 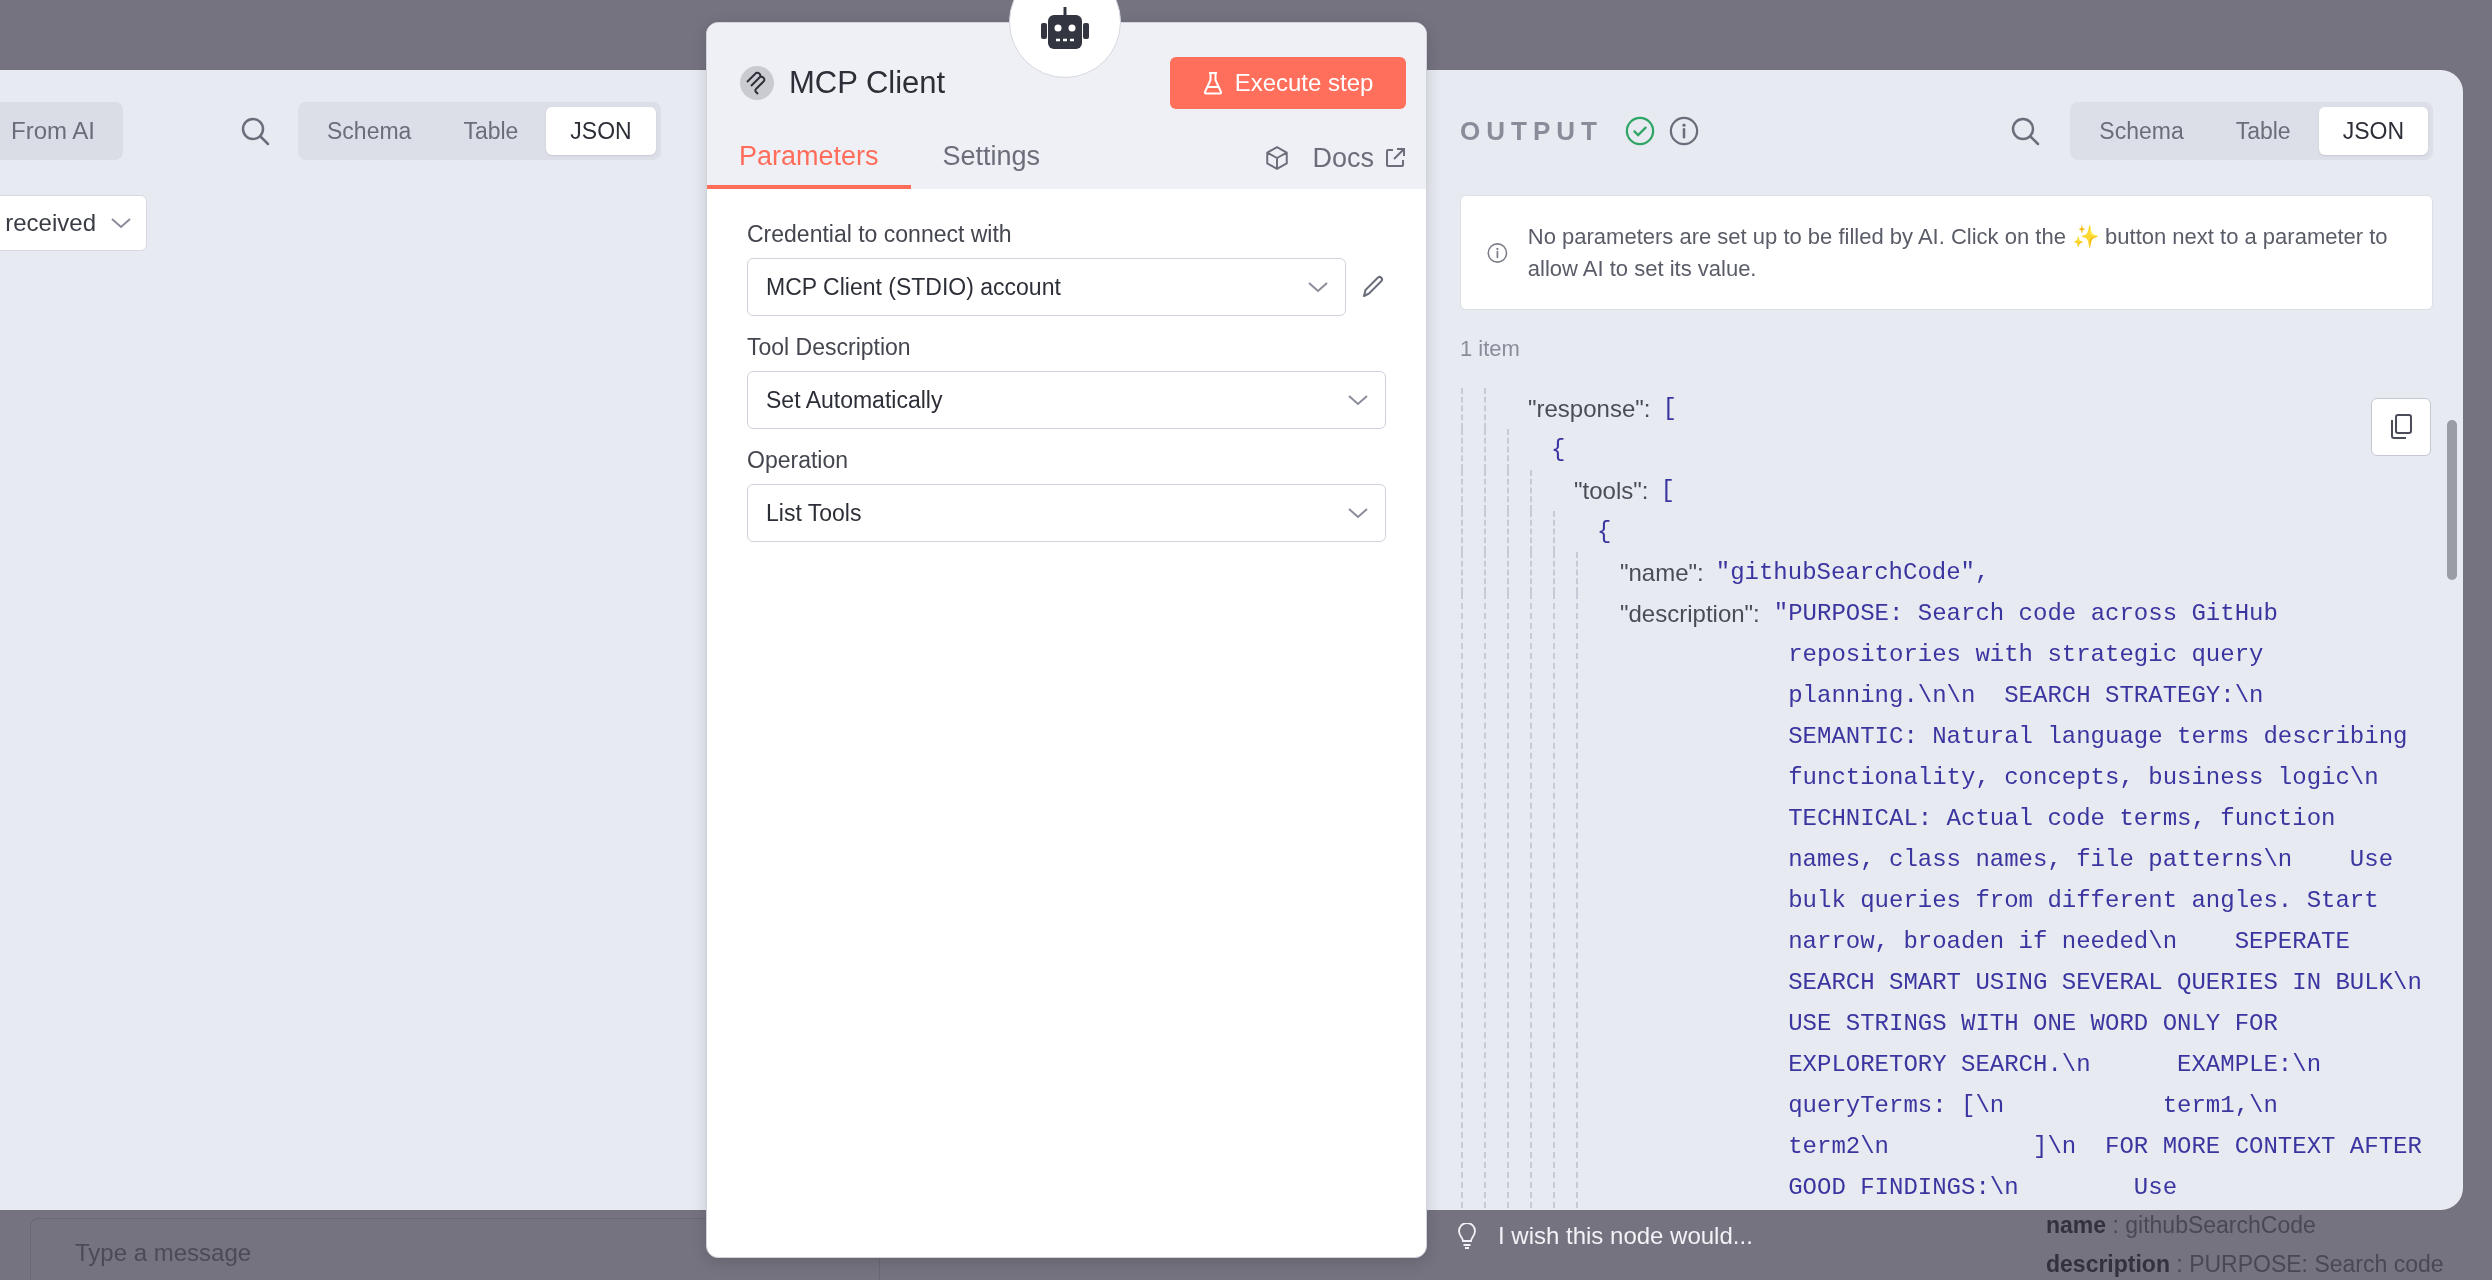 I want to click on json-key: "name":, so click(x=1662, y=572).